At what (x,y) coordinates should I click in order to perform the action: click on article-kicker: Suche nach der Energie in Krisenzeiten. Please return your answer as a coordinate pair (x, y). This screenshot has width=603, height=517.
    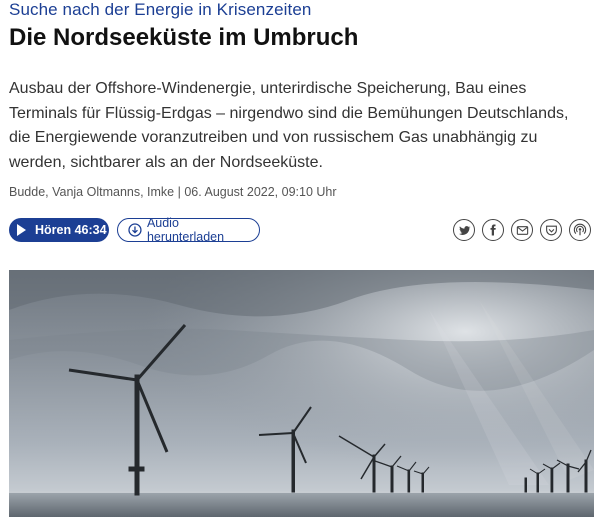
    Looking at the image, I should click on (160, 9).